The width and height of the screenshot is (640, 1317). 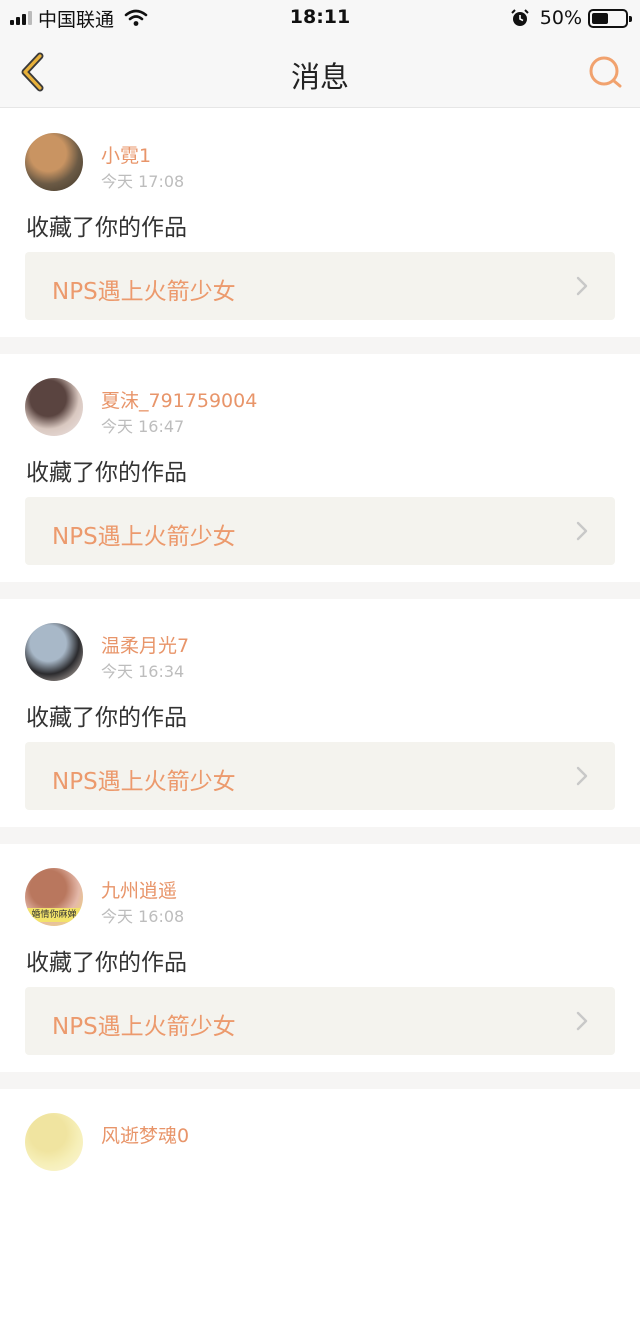 What do you see at coordinates (179, 399) in the screenshot?
I see `username: 夏沫_791759004` at bounding box center [179, 399].